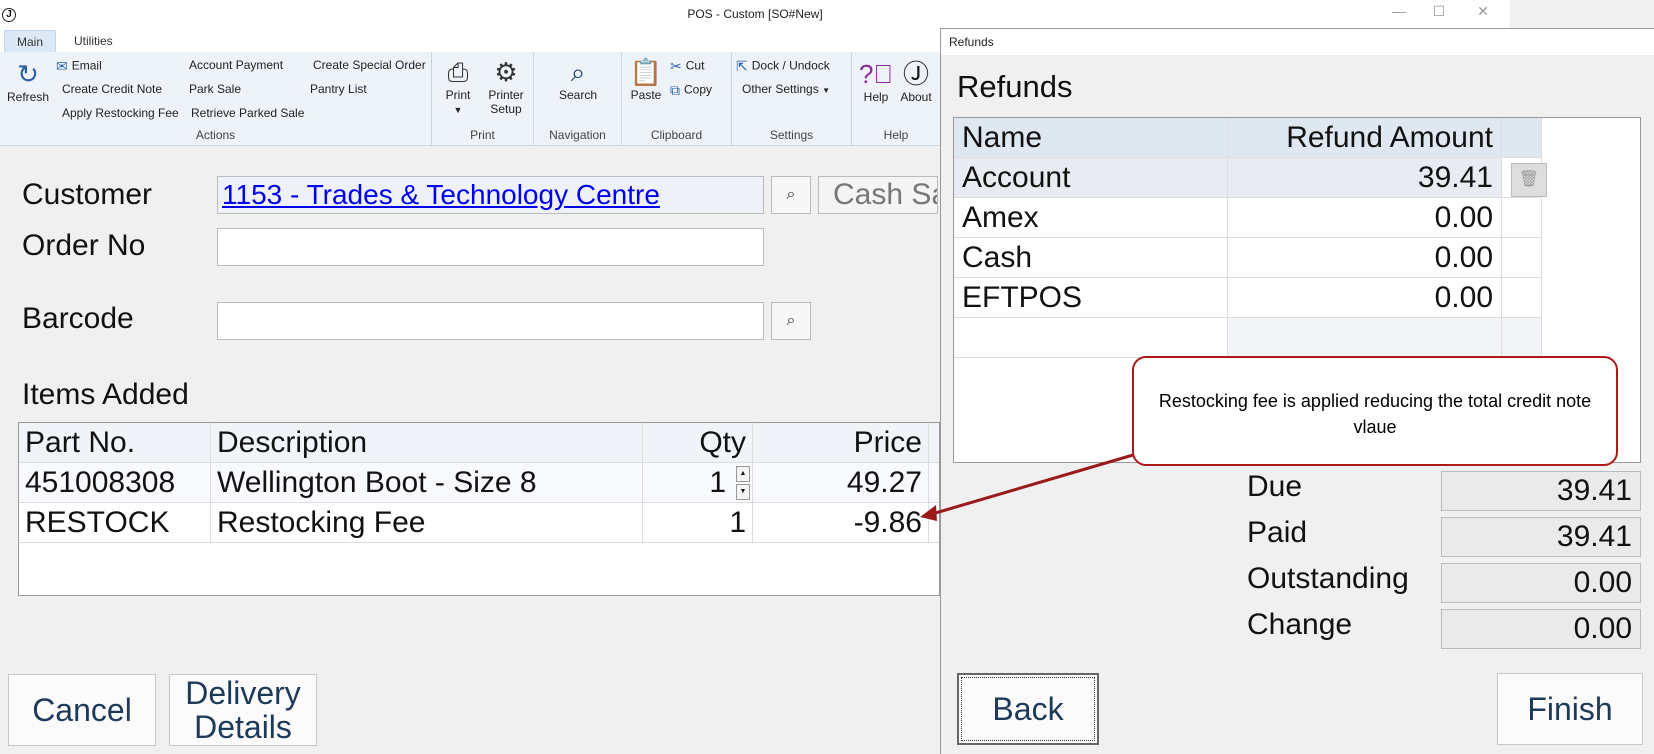 The height and width of the screenshot is (754, 1654). Describe the element at coordinates (791, 135) in the screenshot. I see `ribbon-group-label: Settings` at that location.